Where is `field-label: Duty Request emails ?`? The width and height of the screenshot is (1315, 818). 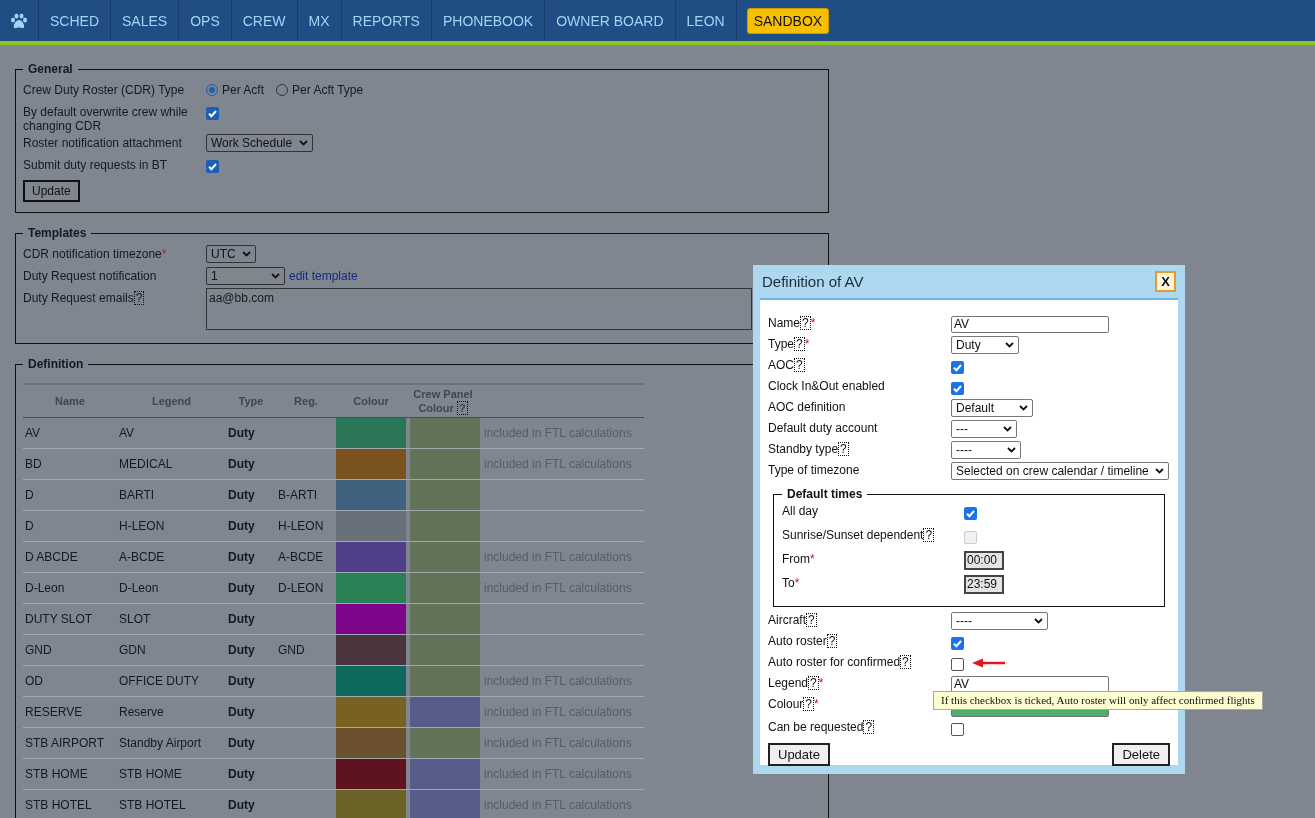
field-label: Duty Request emails ? is located at coordinates (84, 297).